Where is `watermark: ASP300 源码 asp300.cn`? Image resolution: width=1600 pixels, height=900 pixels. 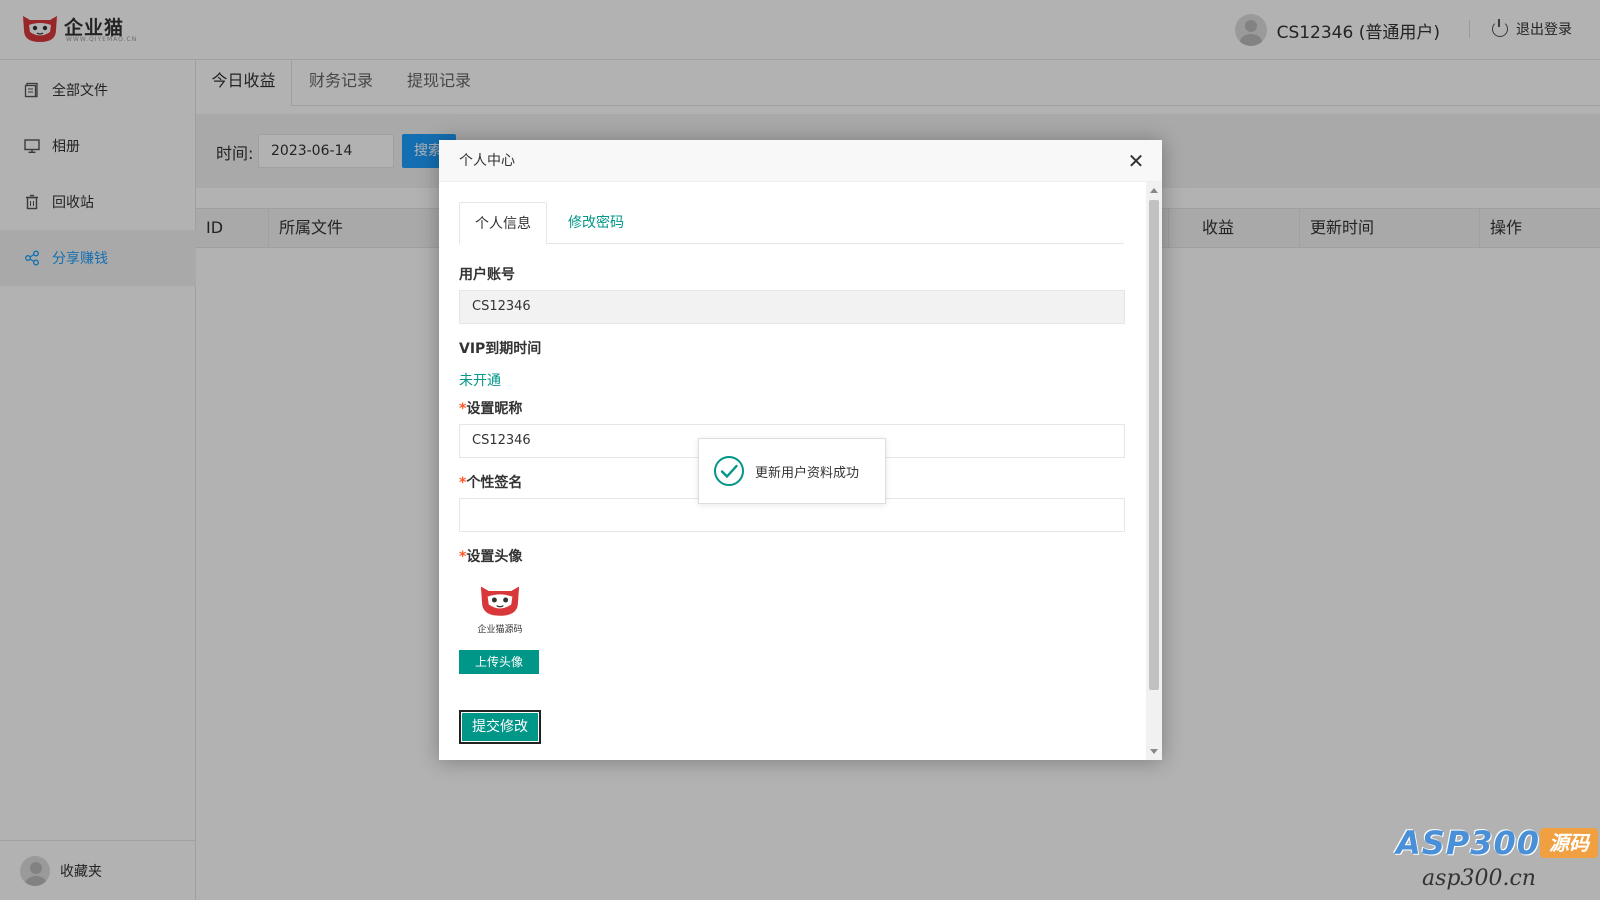
watermark: ASP300 源码 asp300.cn is located at coordinates (1495, 860).